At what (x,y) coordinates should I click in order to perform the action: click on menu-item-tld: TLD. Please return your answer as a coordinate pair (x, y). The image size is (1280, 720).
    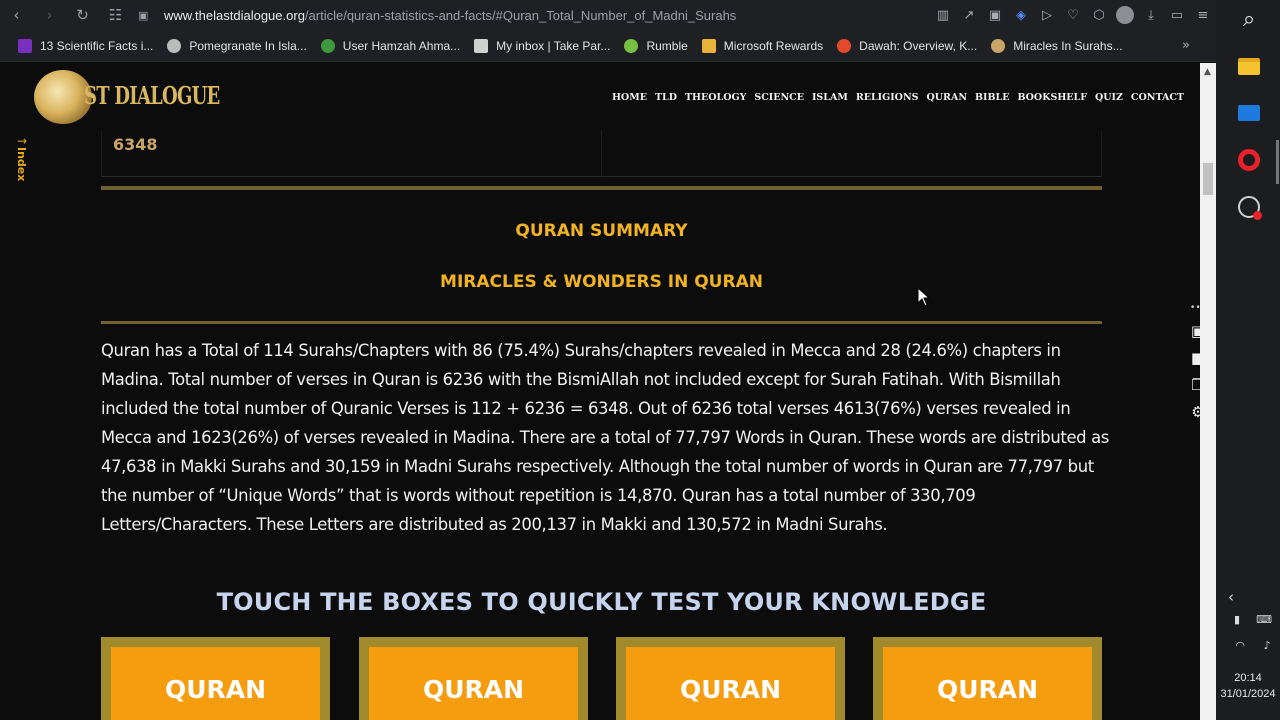
    Looking at the image, I should click on (666, 97).